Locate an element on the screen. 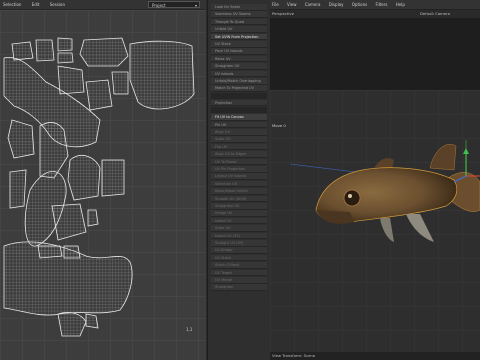  tool-button: UV Stack is located at coordinates (239, 44).